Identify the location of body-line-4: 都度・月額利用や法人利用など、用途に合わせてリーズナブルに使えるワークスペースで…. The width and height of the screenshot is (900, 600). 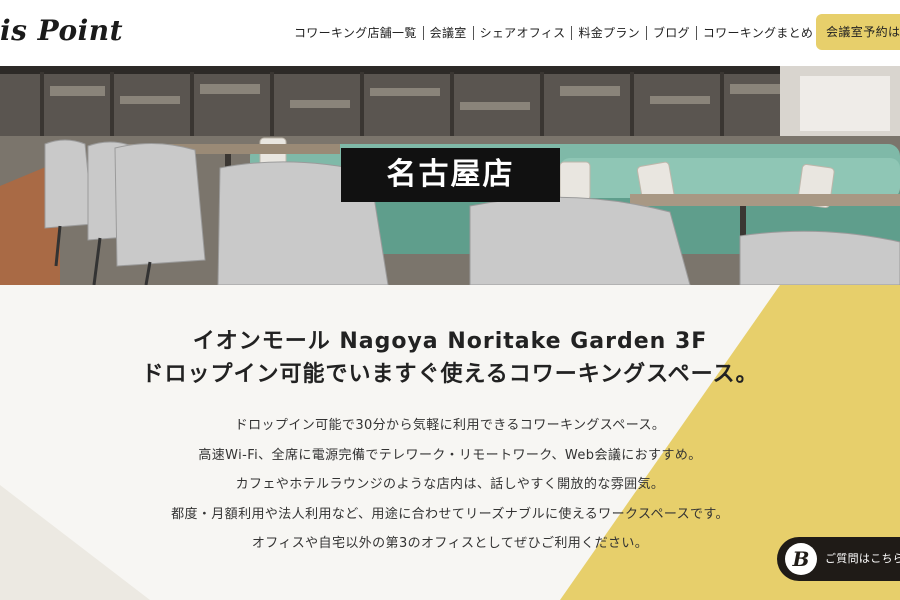
(450, 514).